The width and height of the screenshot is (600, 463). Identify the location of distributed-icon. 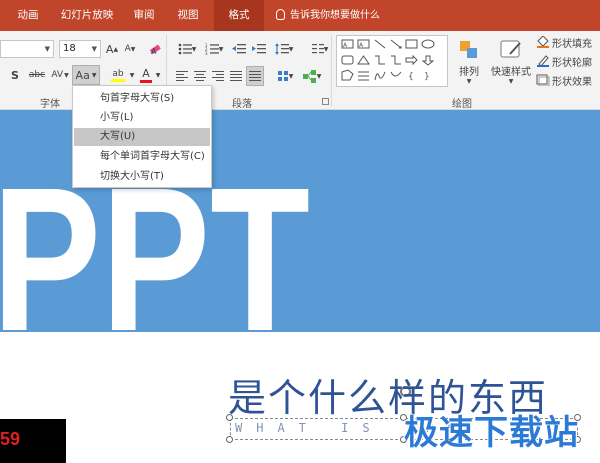
(255, 76).